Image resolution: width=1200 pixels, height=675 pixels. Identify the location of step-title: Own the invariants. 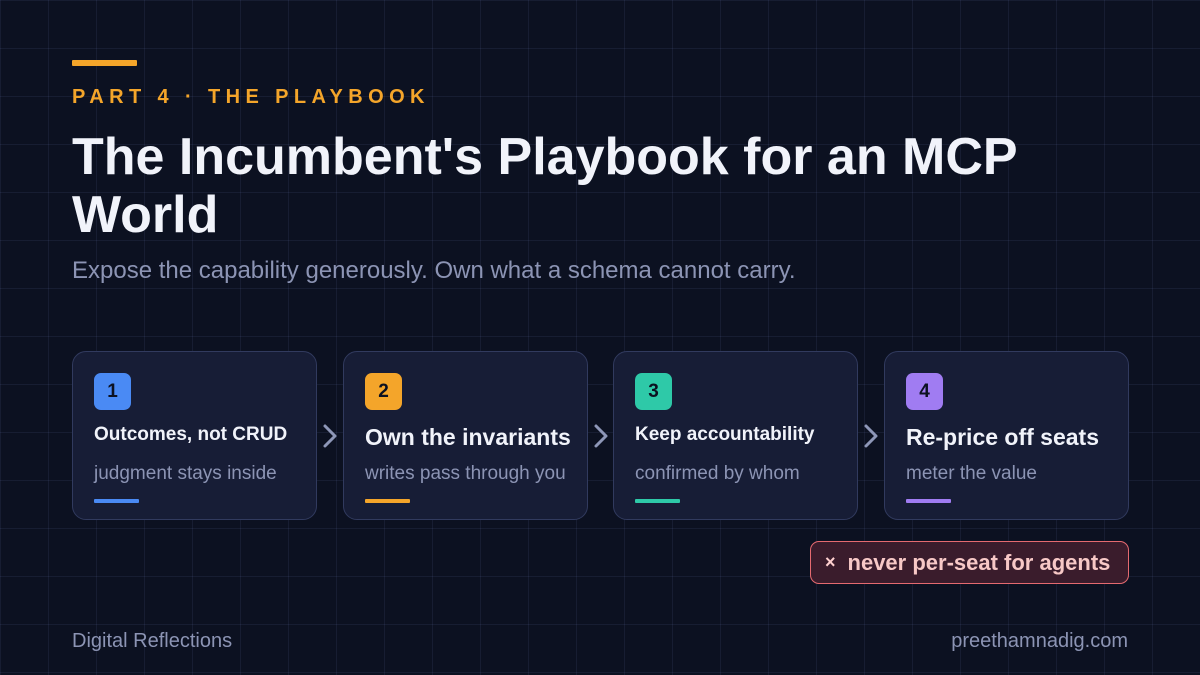
(468, 437).